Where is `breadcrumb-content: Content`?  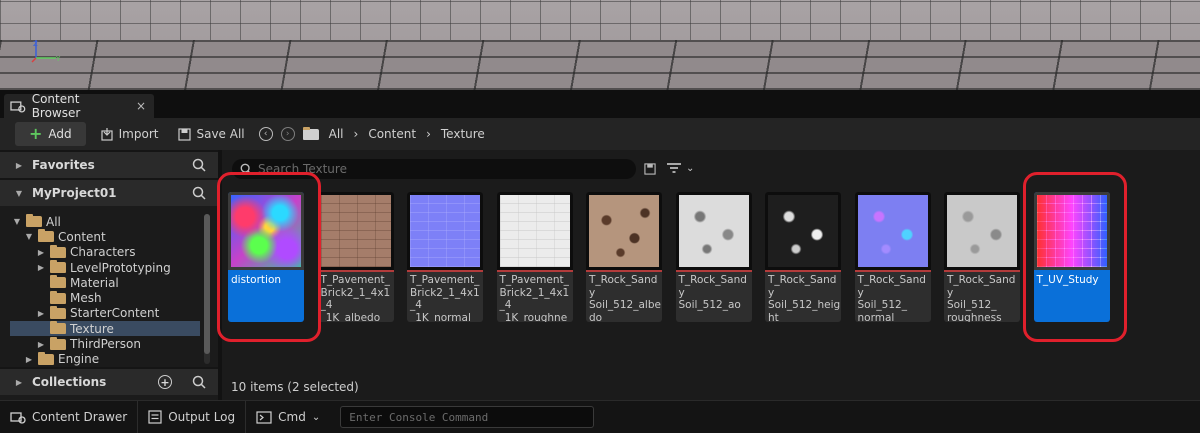 breadcrumb-content: Content is located at coordinates (392, 134).